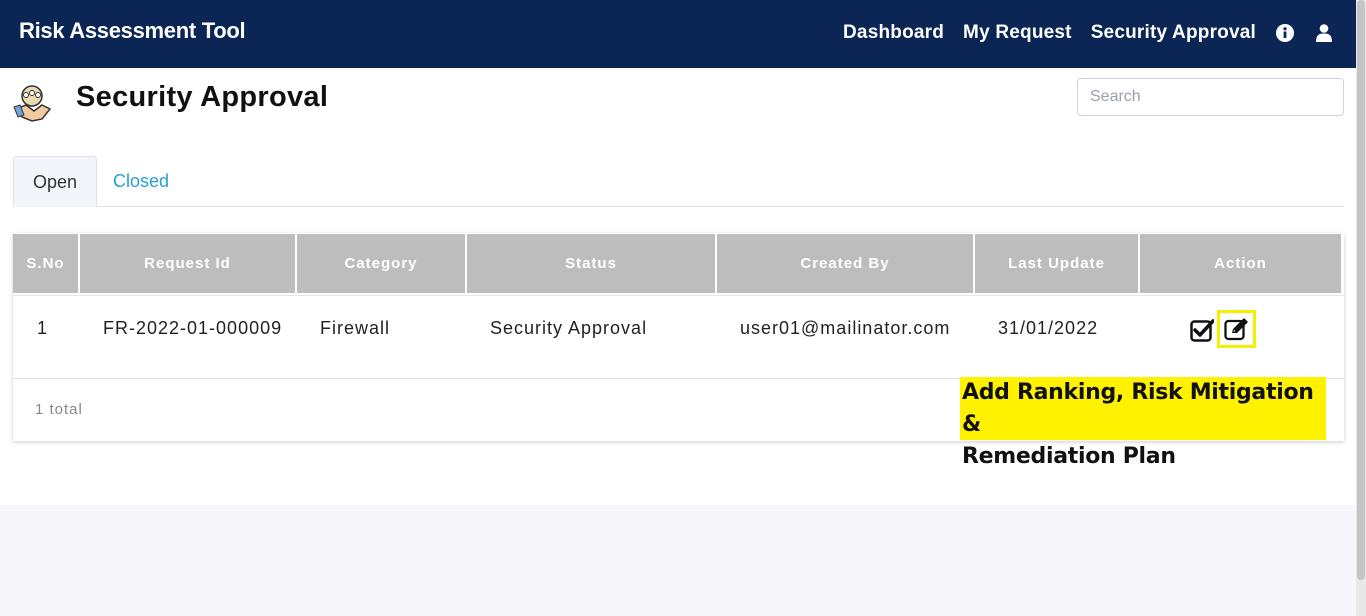 This screenshot has width=1366, height=616. Describe the element at coordinates (1285, 33) in the screenshot. I see `info-icon` at that location.